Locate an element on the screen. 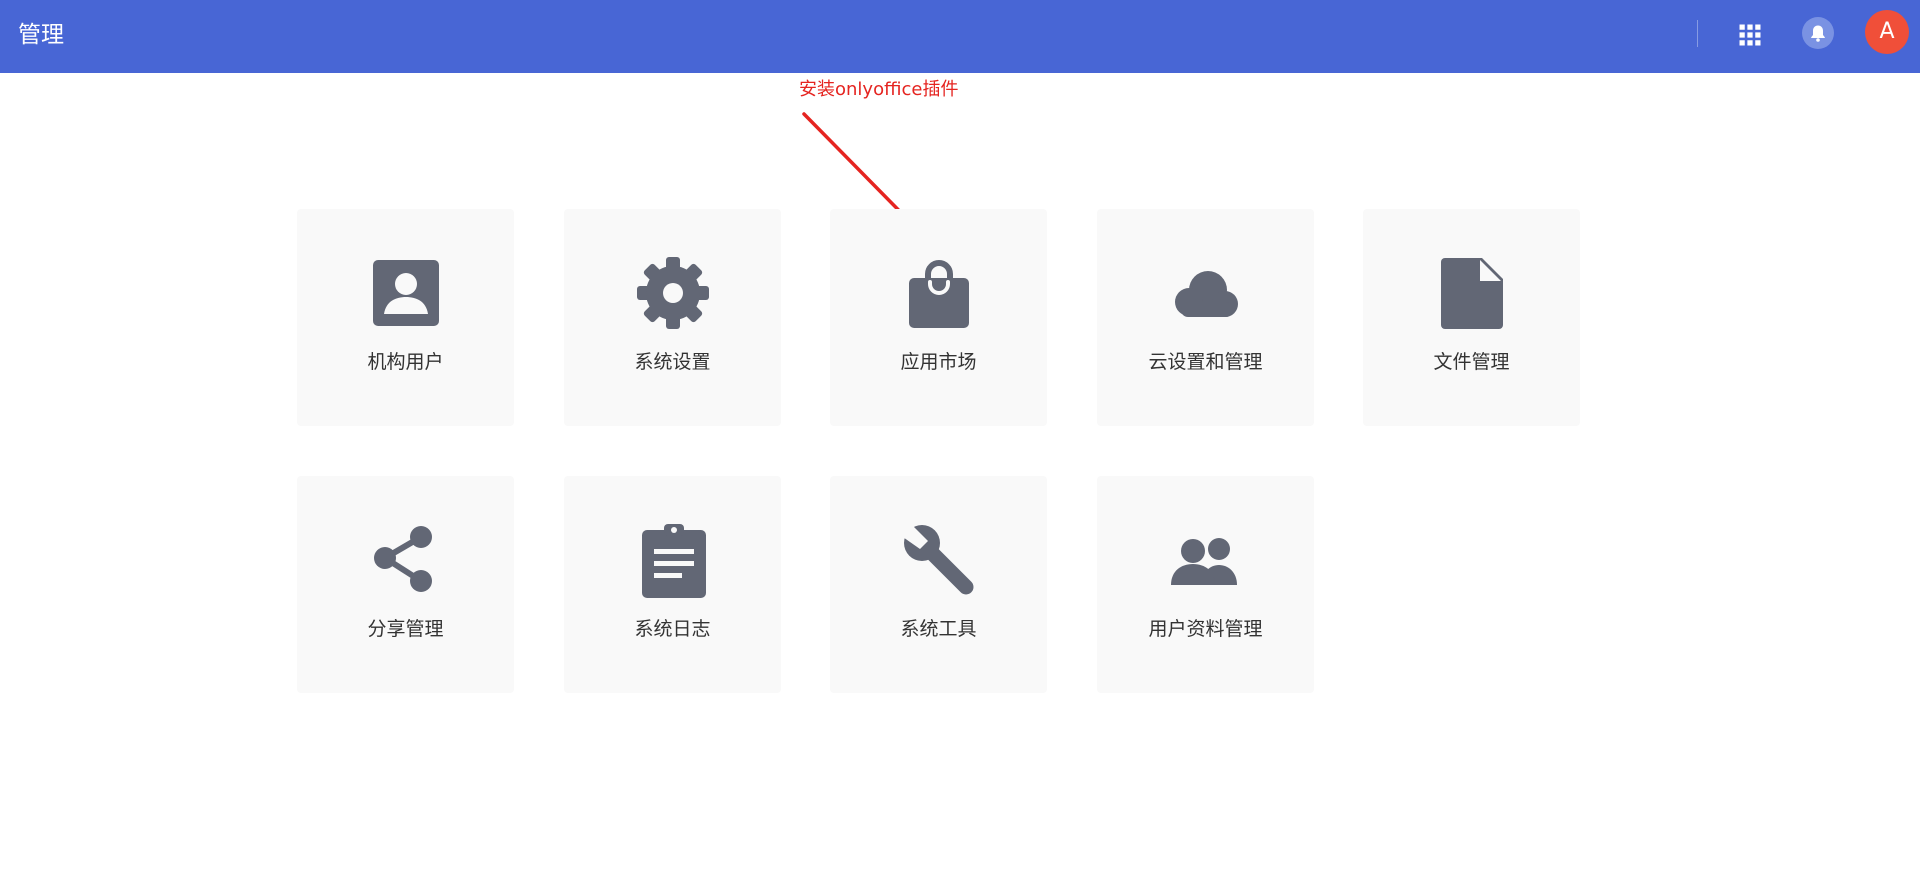 This screenshot has height=888, width=1920. tile-system-logs: 系统日志 is located at coordinates (672, 584).